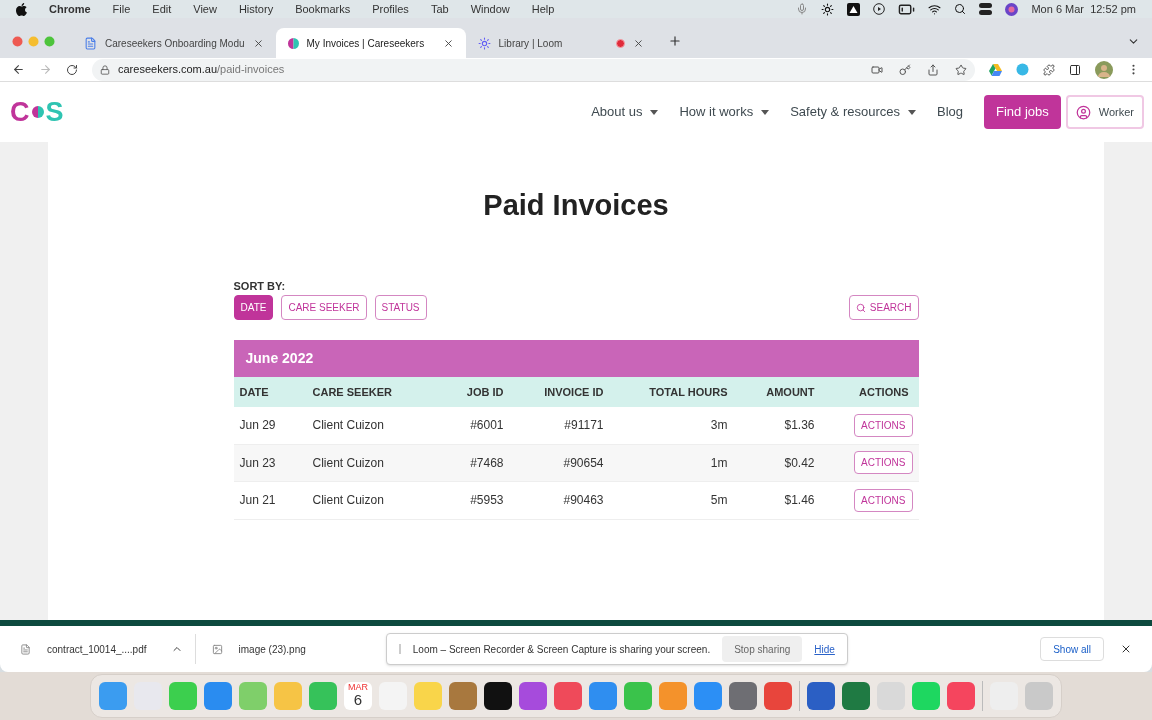 The height and width of the screenshot is (720, 1152). What do you see at coordinates (498, 696) in the screenshot?
I see `app-icon` at bounding box center [498, 696].